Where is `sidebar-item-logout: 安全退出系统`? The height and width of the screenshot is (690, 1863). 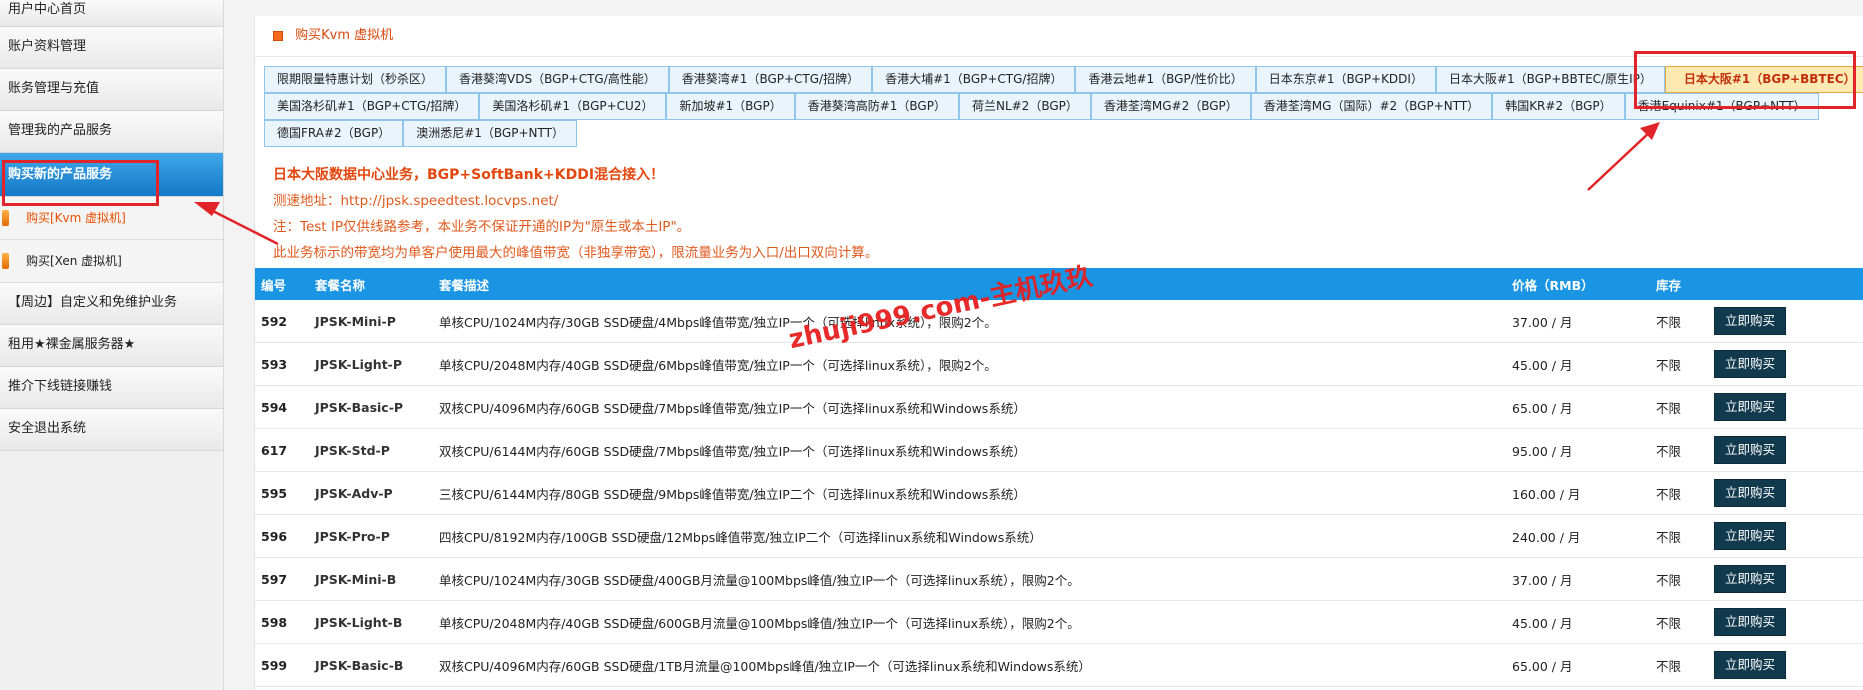
sidebar-item-logout: 安全退出系统 is located at coordinates (111, 430).